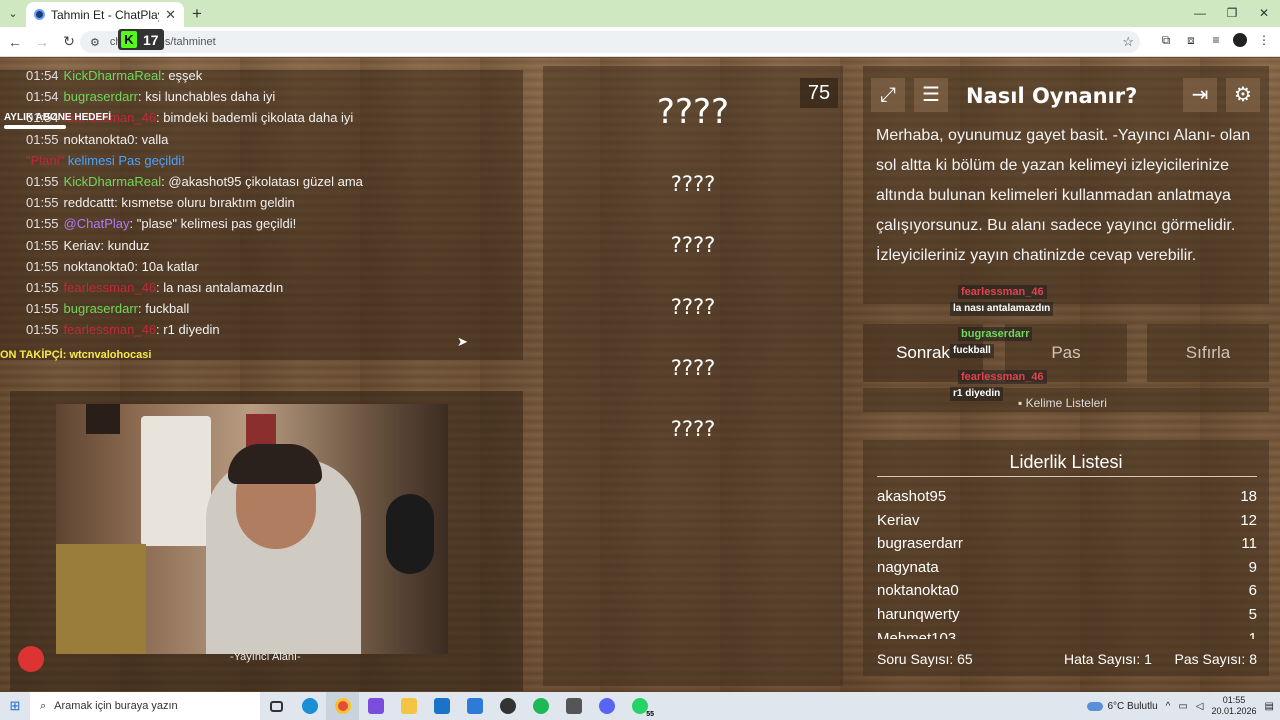 Image resolution: width=1280 pixels, height=720 pixels. What do you see at coordinates (31, 659) in the screenshot?
I see `record-icon` at bounding box center [31, 659].